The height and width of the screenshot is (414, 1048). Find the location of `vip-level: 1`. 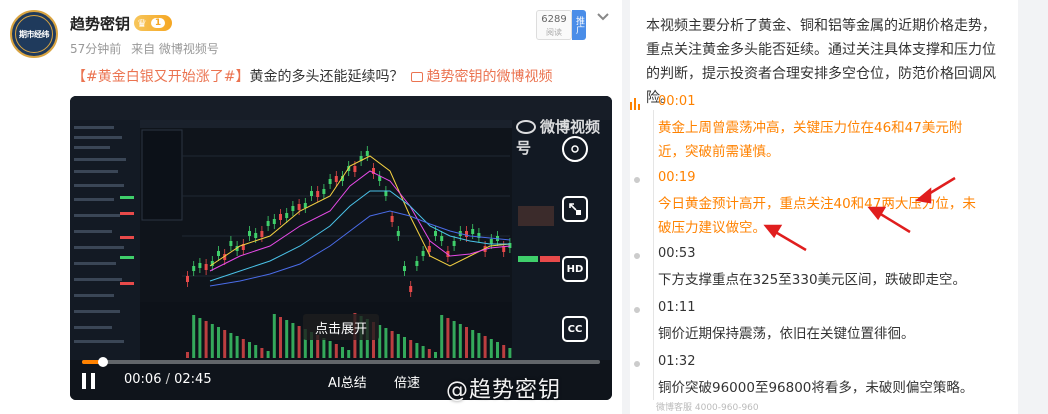

vip-level: 1 is located at coordinates (158, 23).